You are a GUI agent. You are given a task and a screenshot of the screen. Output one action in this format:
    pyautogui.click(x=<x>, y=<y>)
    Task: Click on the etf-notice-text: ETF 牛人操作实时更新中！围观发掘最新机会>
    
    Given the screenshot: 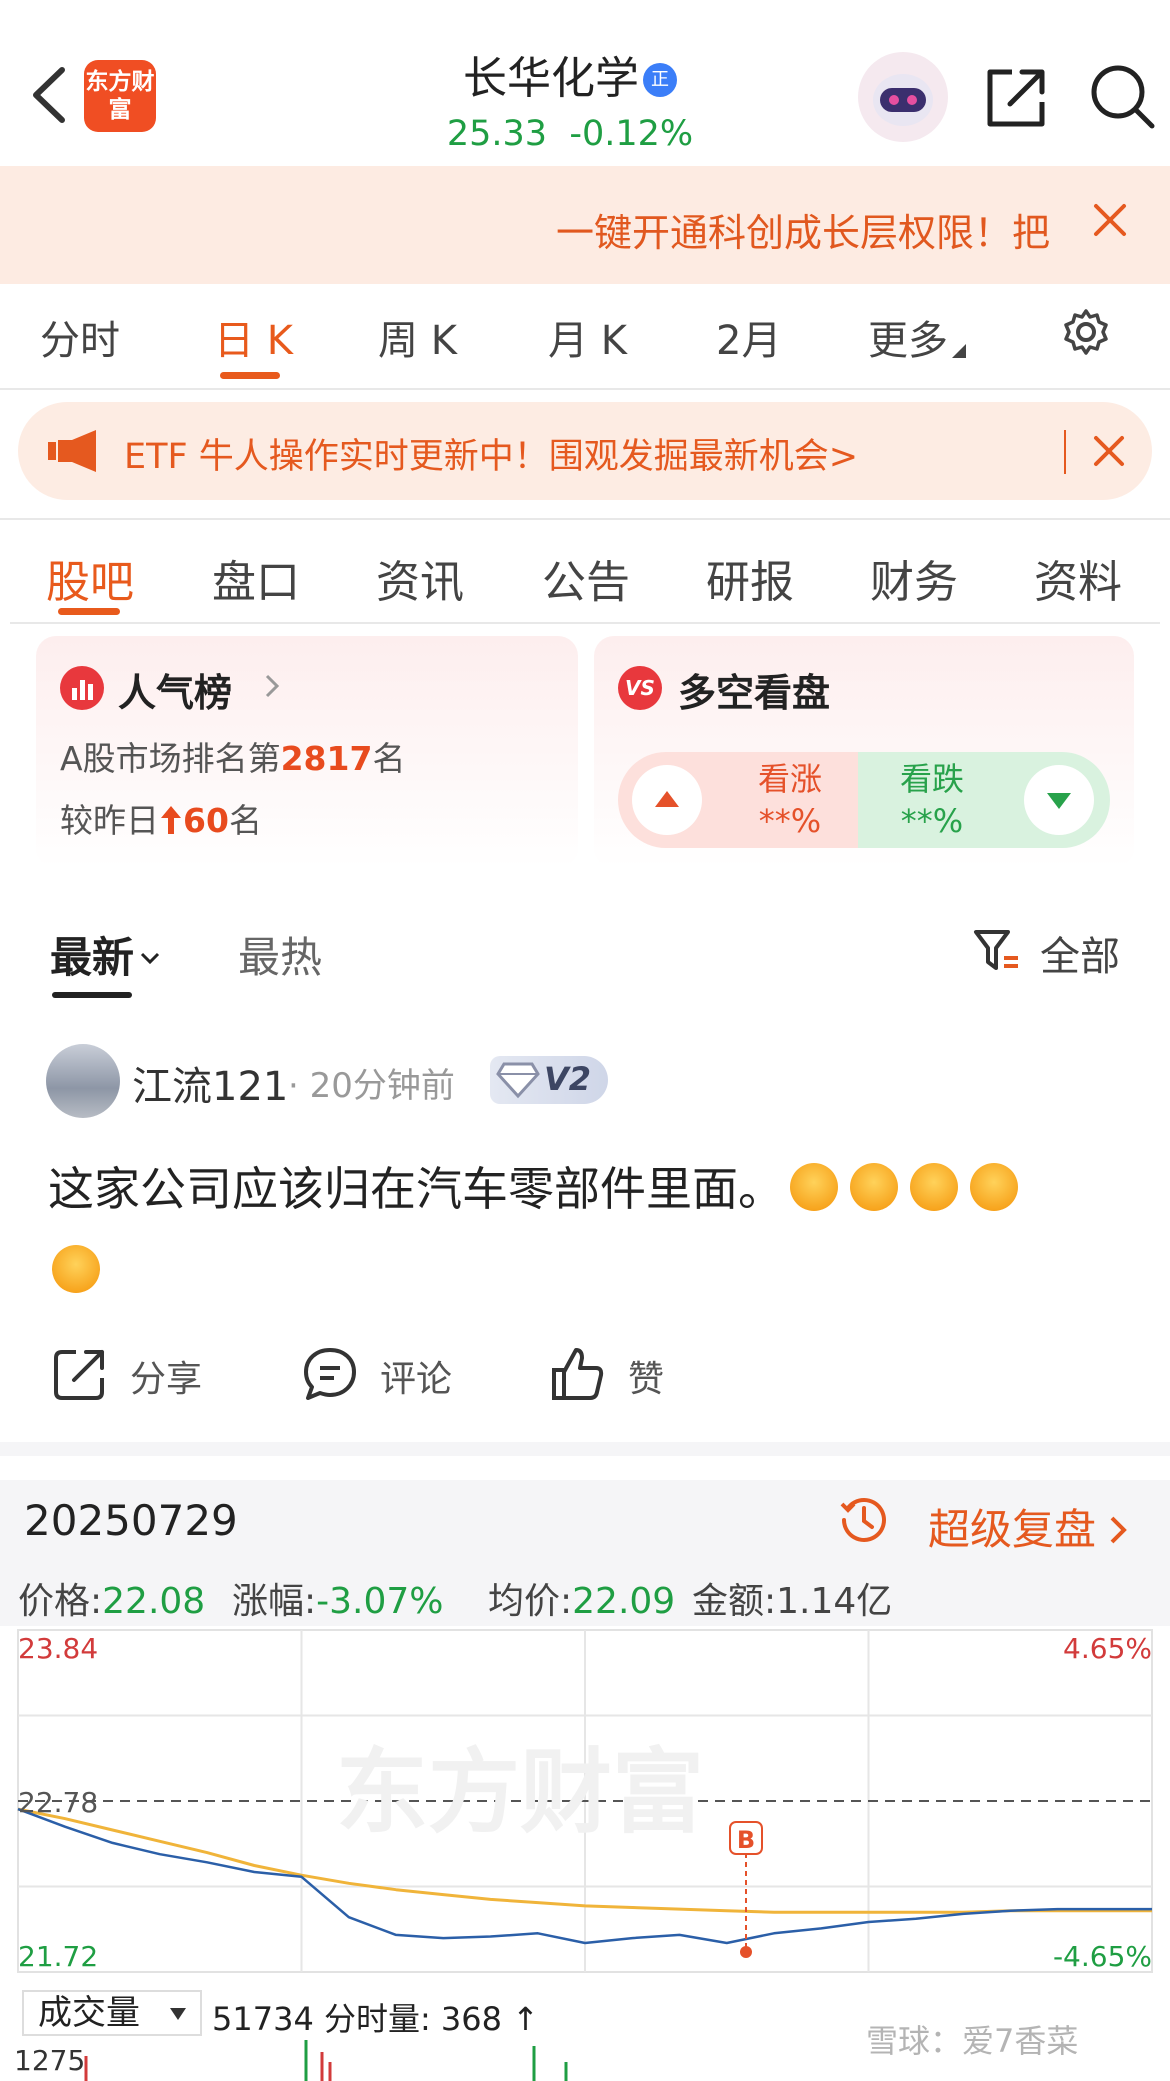 What is the action you would take?
    pyautogui.click(x=491, y=457)
    